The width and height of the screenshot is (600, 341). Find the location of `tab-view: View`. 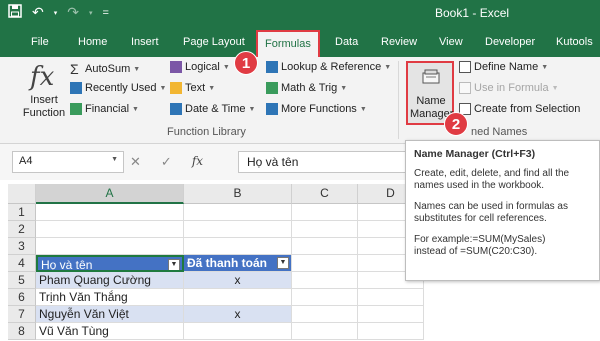

tab-view: View is located at coordinates (451, 42).